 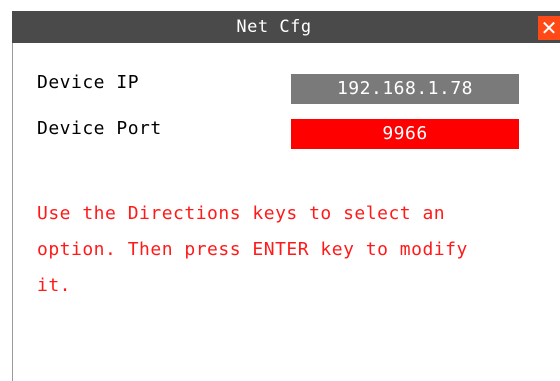 What do you see at coordinates (405, 134) in the screenshot?
I see `device-port-field: 9966` at bounding box center [405, 134].